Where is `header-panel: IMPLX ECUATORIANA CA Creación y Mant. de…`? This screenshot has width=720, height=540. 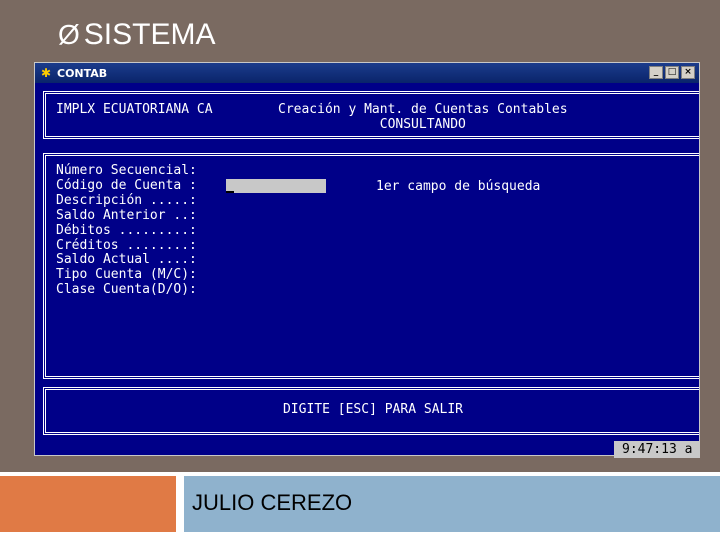 header-panel: IMPLX ECUATORIANA CA Creación y Mant. de… is located at coordinates (371, 115).